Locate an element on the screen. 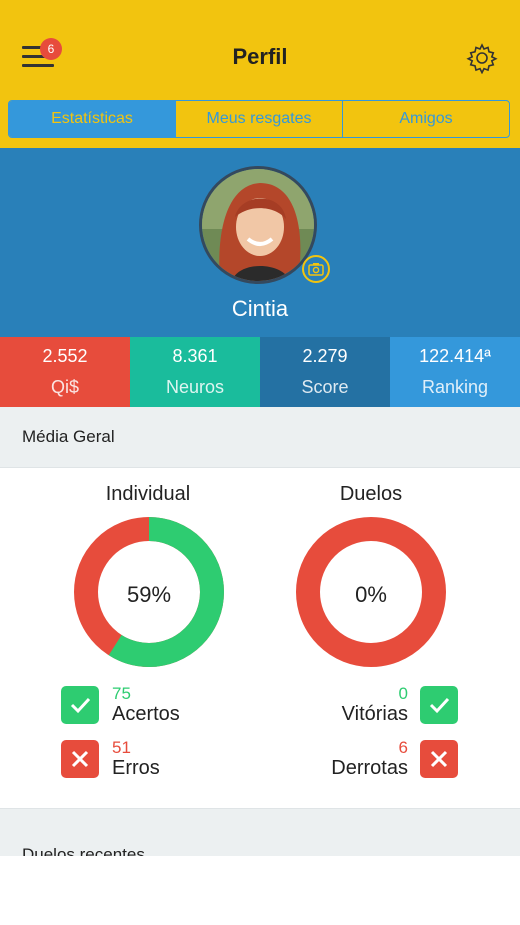  section-title: Duelos recentes is located at coordinates (83, 850).